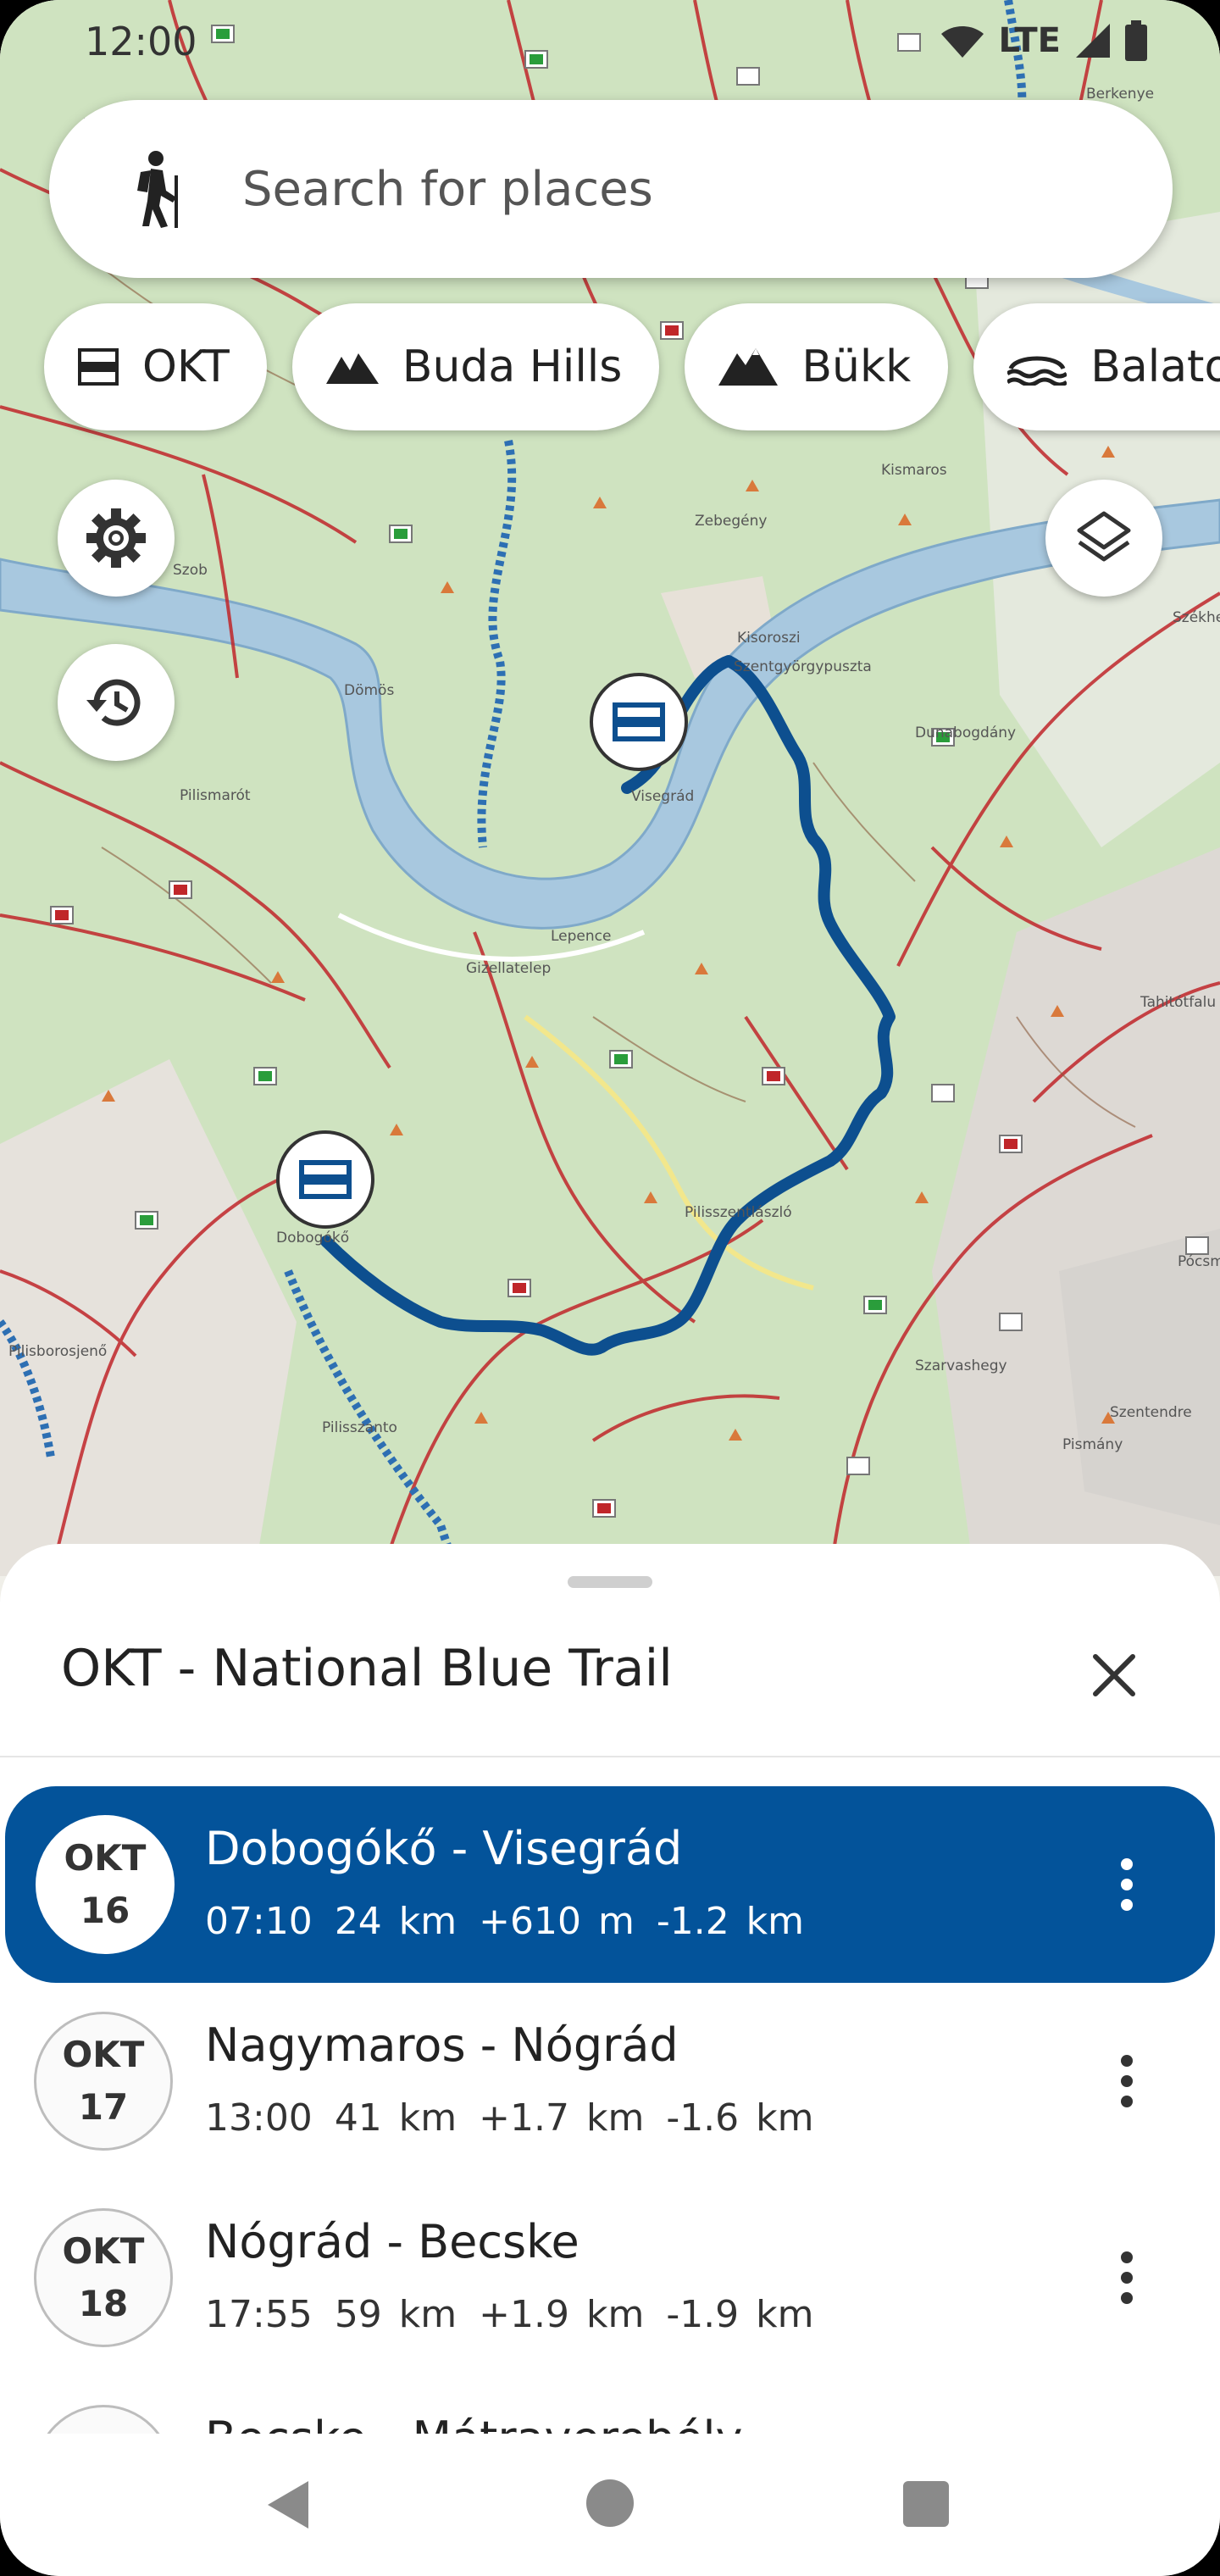 The image size is (1220, 2576). I want to click on map-label-lepence: Lepence, so click(581, 936).